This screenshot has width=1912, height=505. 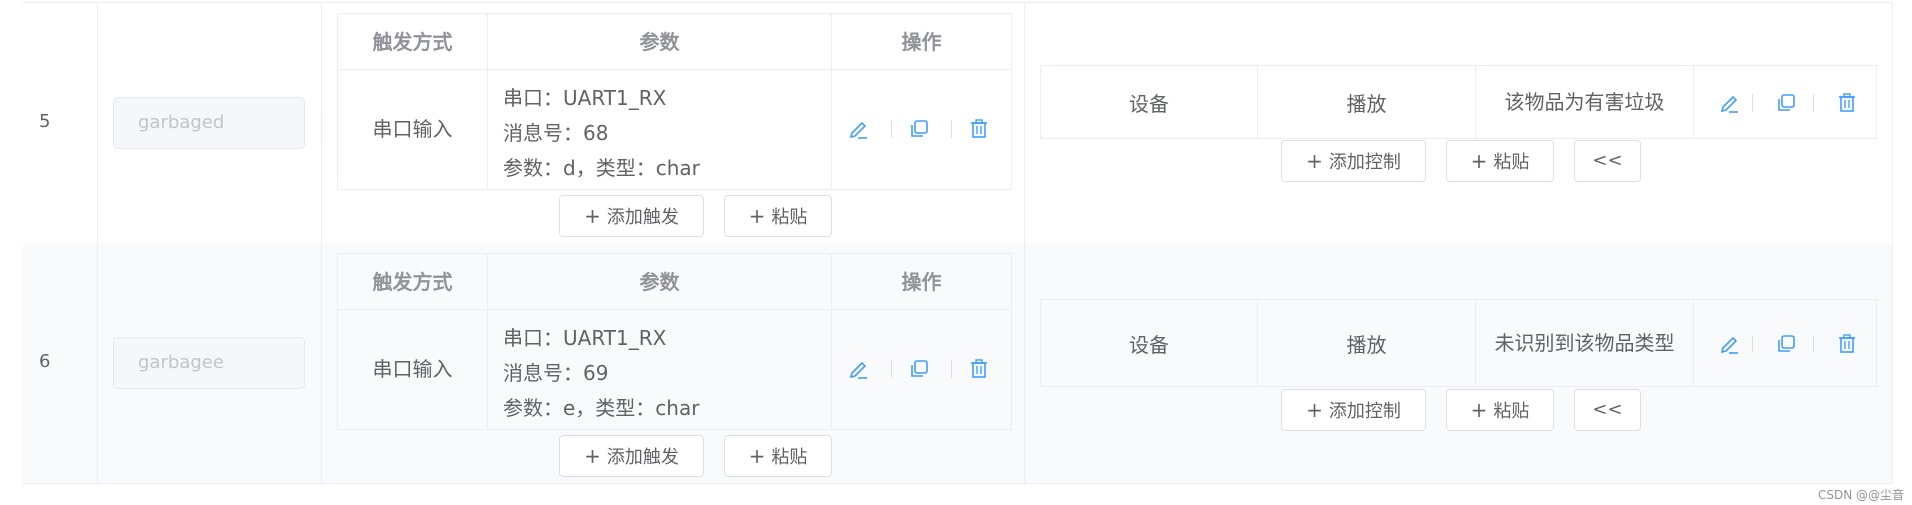 I want to click on watermark: CSDN @@尘音, so click(x=1860, y=495).